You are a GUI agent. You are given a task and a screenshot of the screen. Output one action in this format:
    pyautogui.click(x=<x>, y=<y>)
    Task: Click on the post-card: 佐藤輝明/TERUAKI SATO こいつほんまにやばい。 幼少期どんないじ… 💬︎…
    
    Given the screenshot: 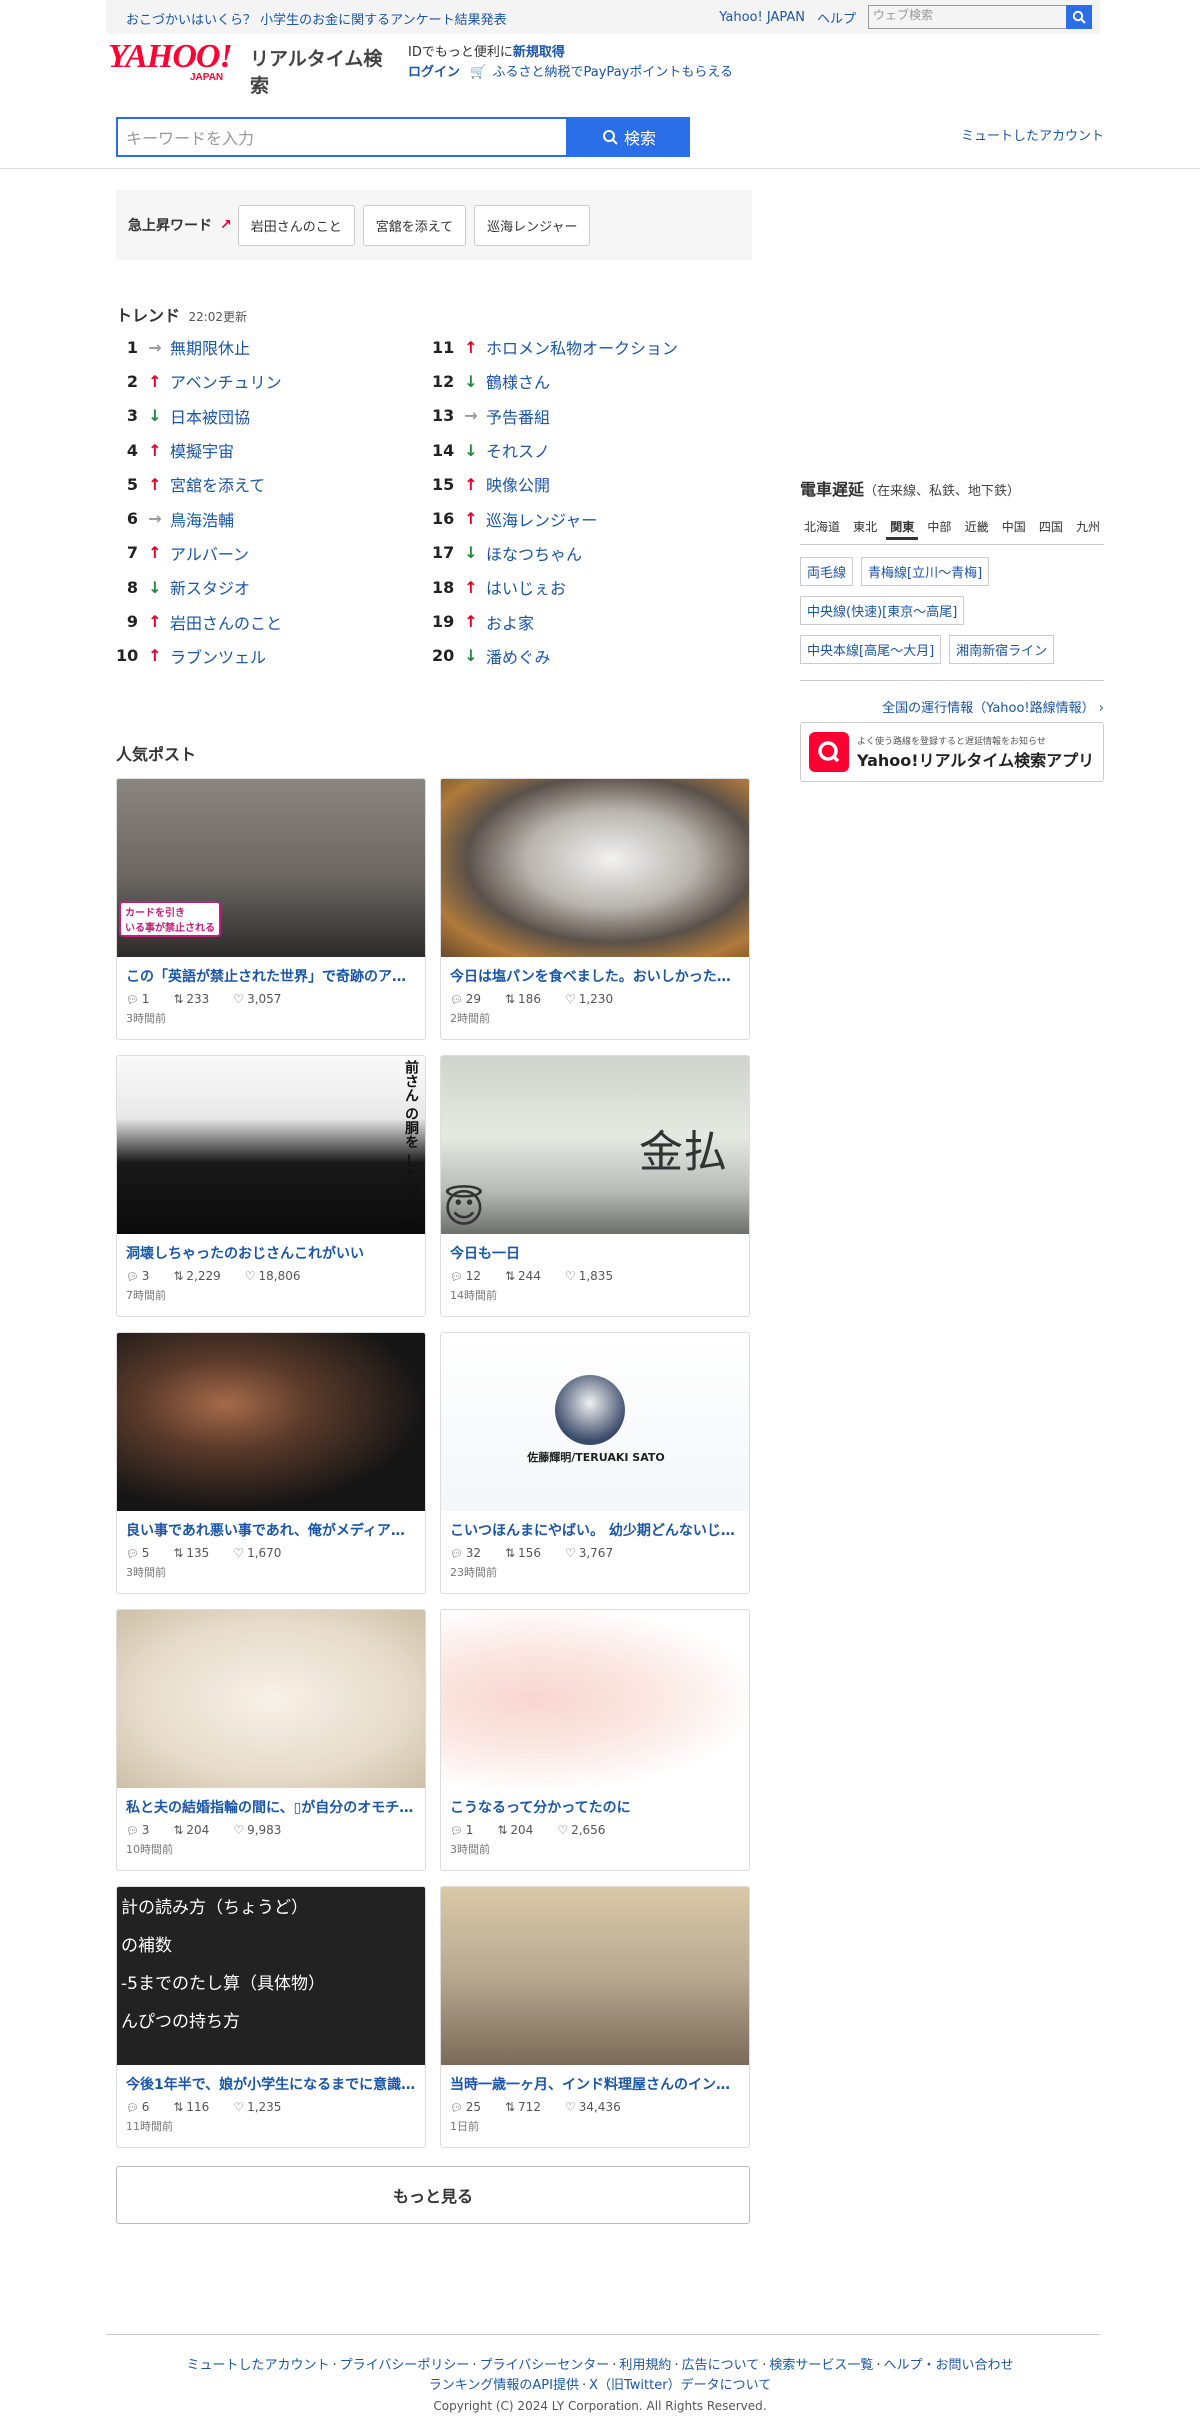 What is the action you would take?
    pyautogui.click(x=595, y=1463)
    